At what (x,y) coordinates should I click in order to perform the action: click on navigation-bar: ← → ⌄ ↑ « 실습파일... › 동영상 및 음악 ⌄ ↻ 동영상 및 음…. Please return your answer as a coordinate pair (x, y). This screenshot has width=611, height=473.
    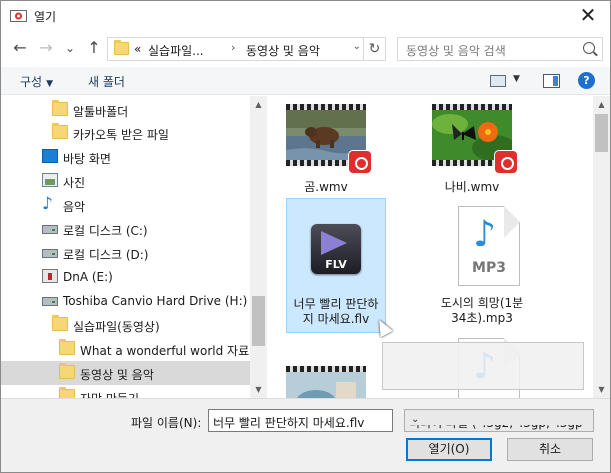
    Looking at the image, I should click on (305, 49).